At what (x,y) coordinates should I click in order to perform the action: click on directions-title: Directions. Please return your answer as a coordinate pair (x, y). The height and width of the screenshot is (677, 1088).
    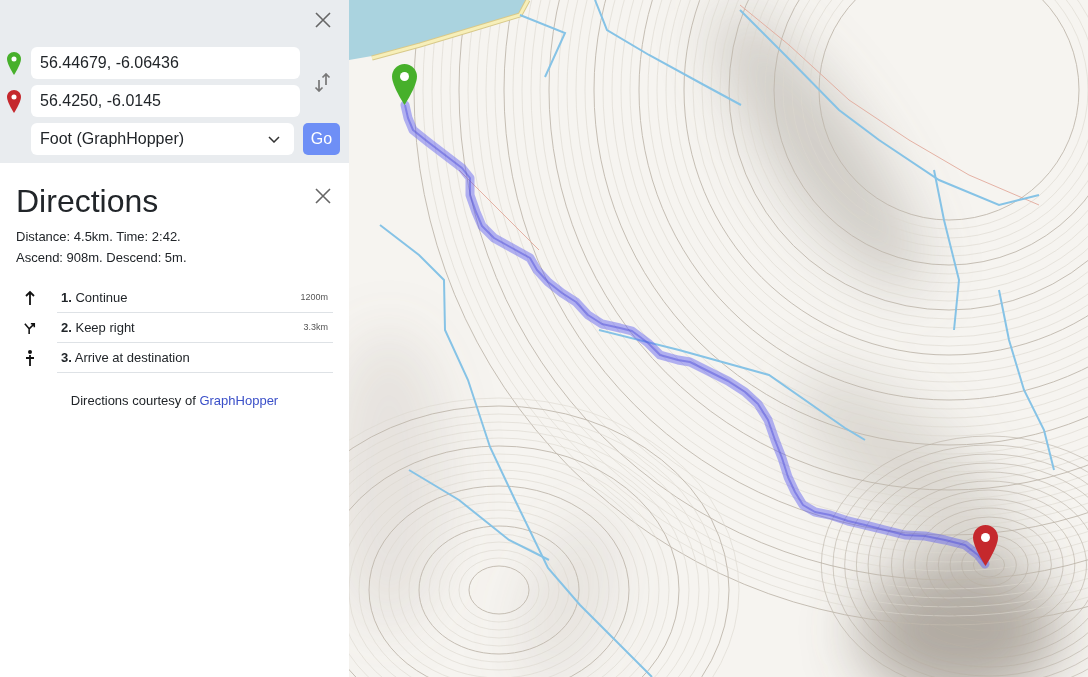
    Looking at the image, I should click on (87, 201).